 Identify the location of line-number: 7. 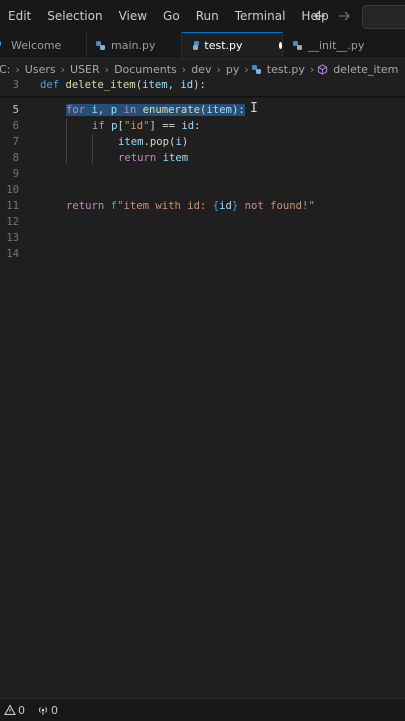
(15, 142).